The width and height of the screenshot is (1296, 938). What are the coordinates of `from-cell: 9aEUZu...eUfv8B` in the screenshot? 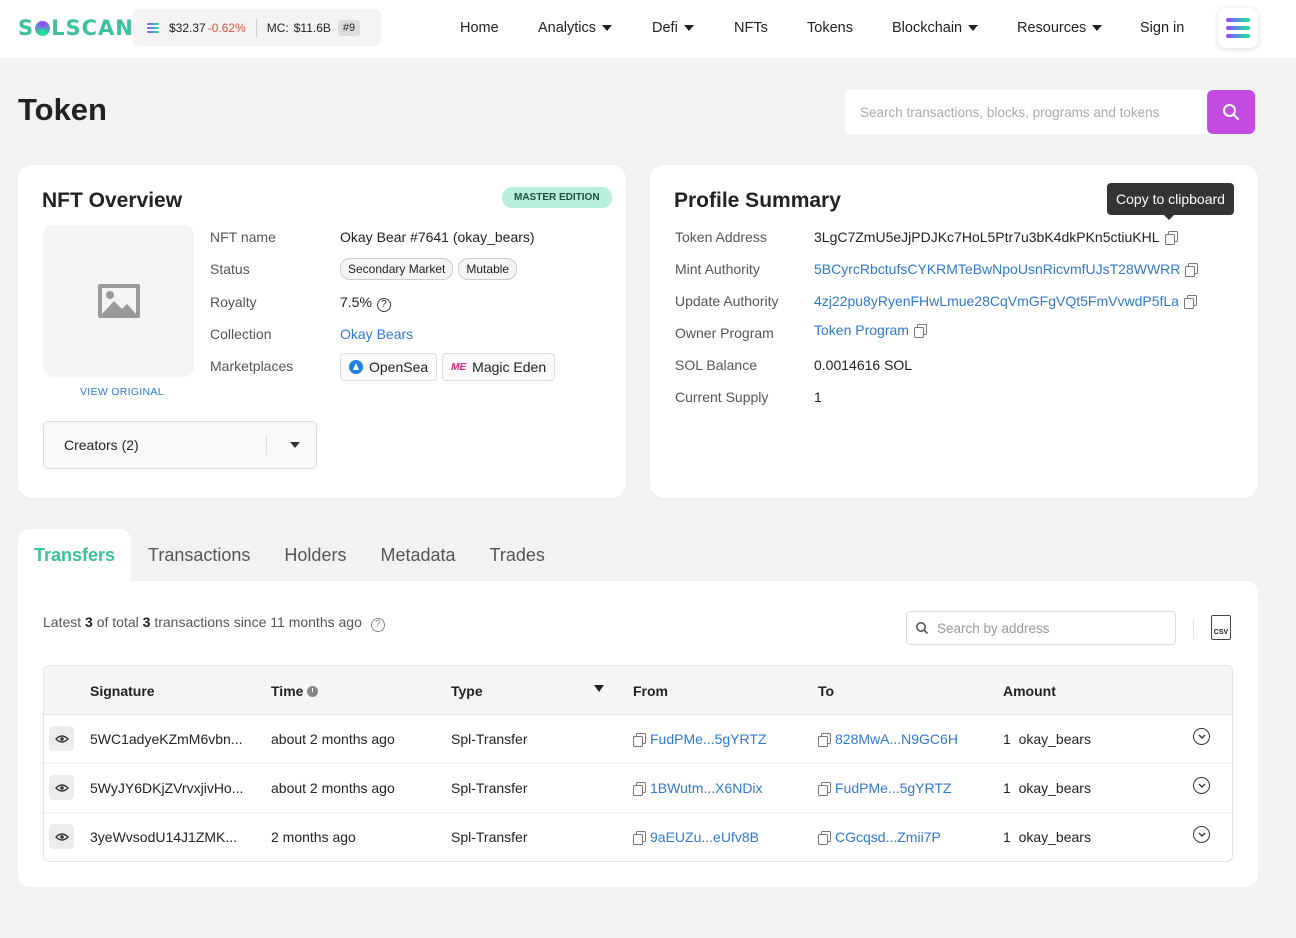 It's located at (696, 837).